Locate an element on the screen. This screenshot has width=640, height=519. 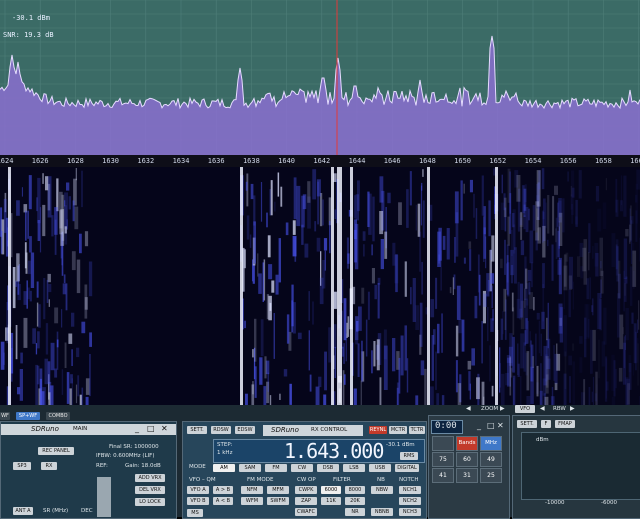
rbw-right-icon: ▶ is located at coordinates (572, 408).